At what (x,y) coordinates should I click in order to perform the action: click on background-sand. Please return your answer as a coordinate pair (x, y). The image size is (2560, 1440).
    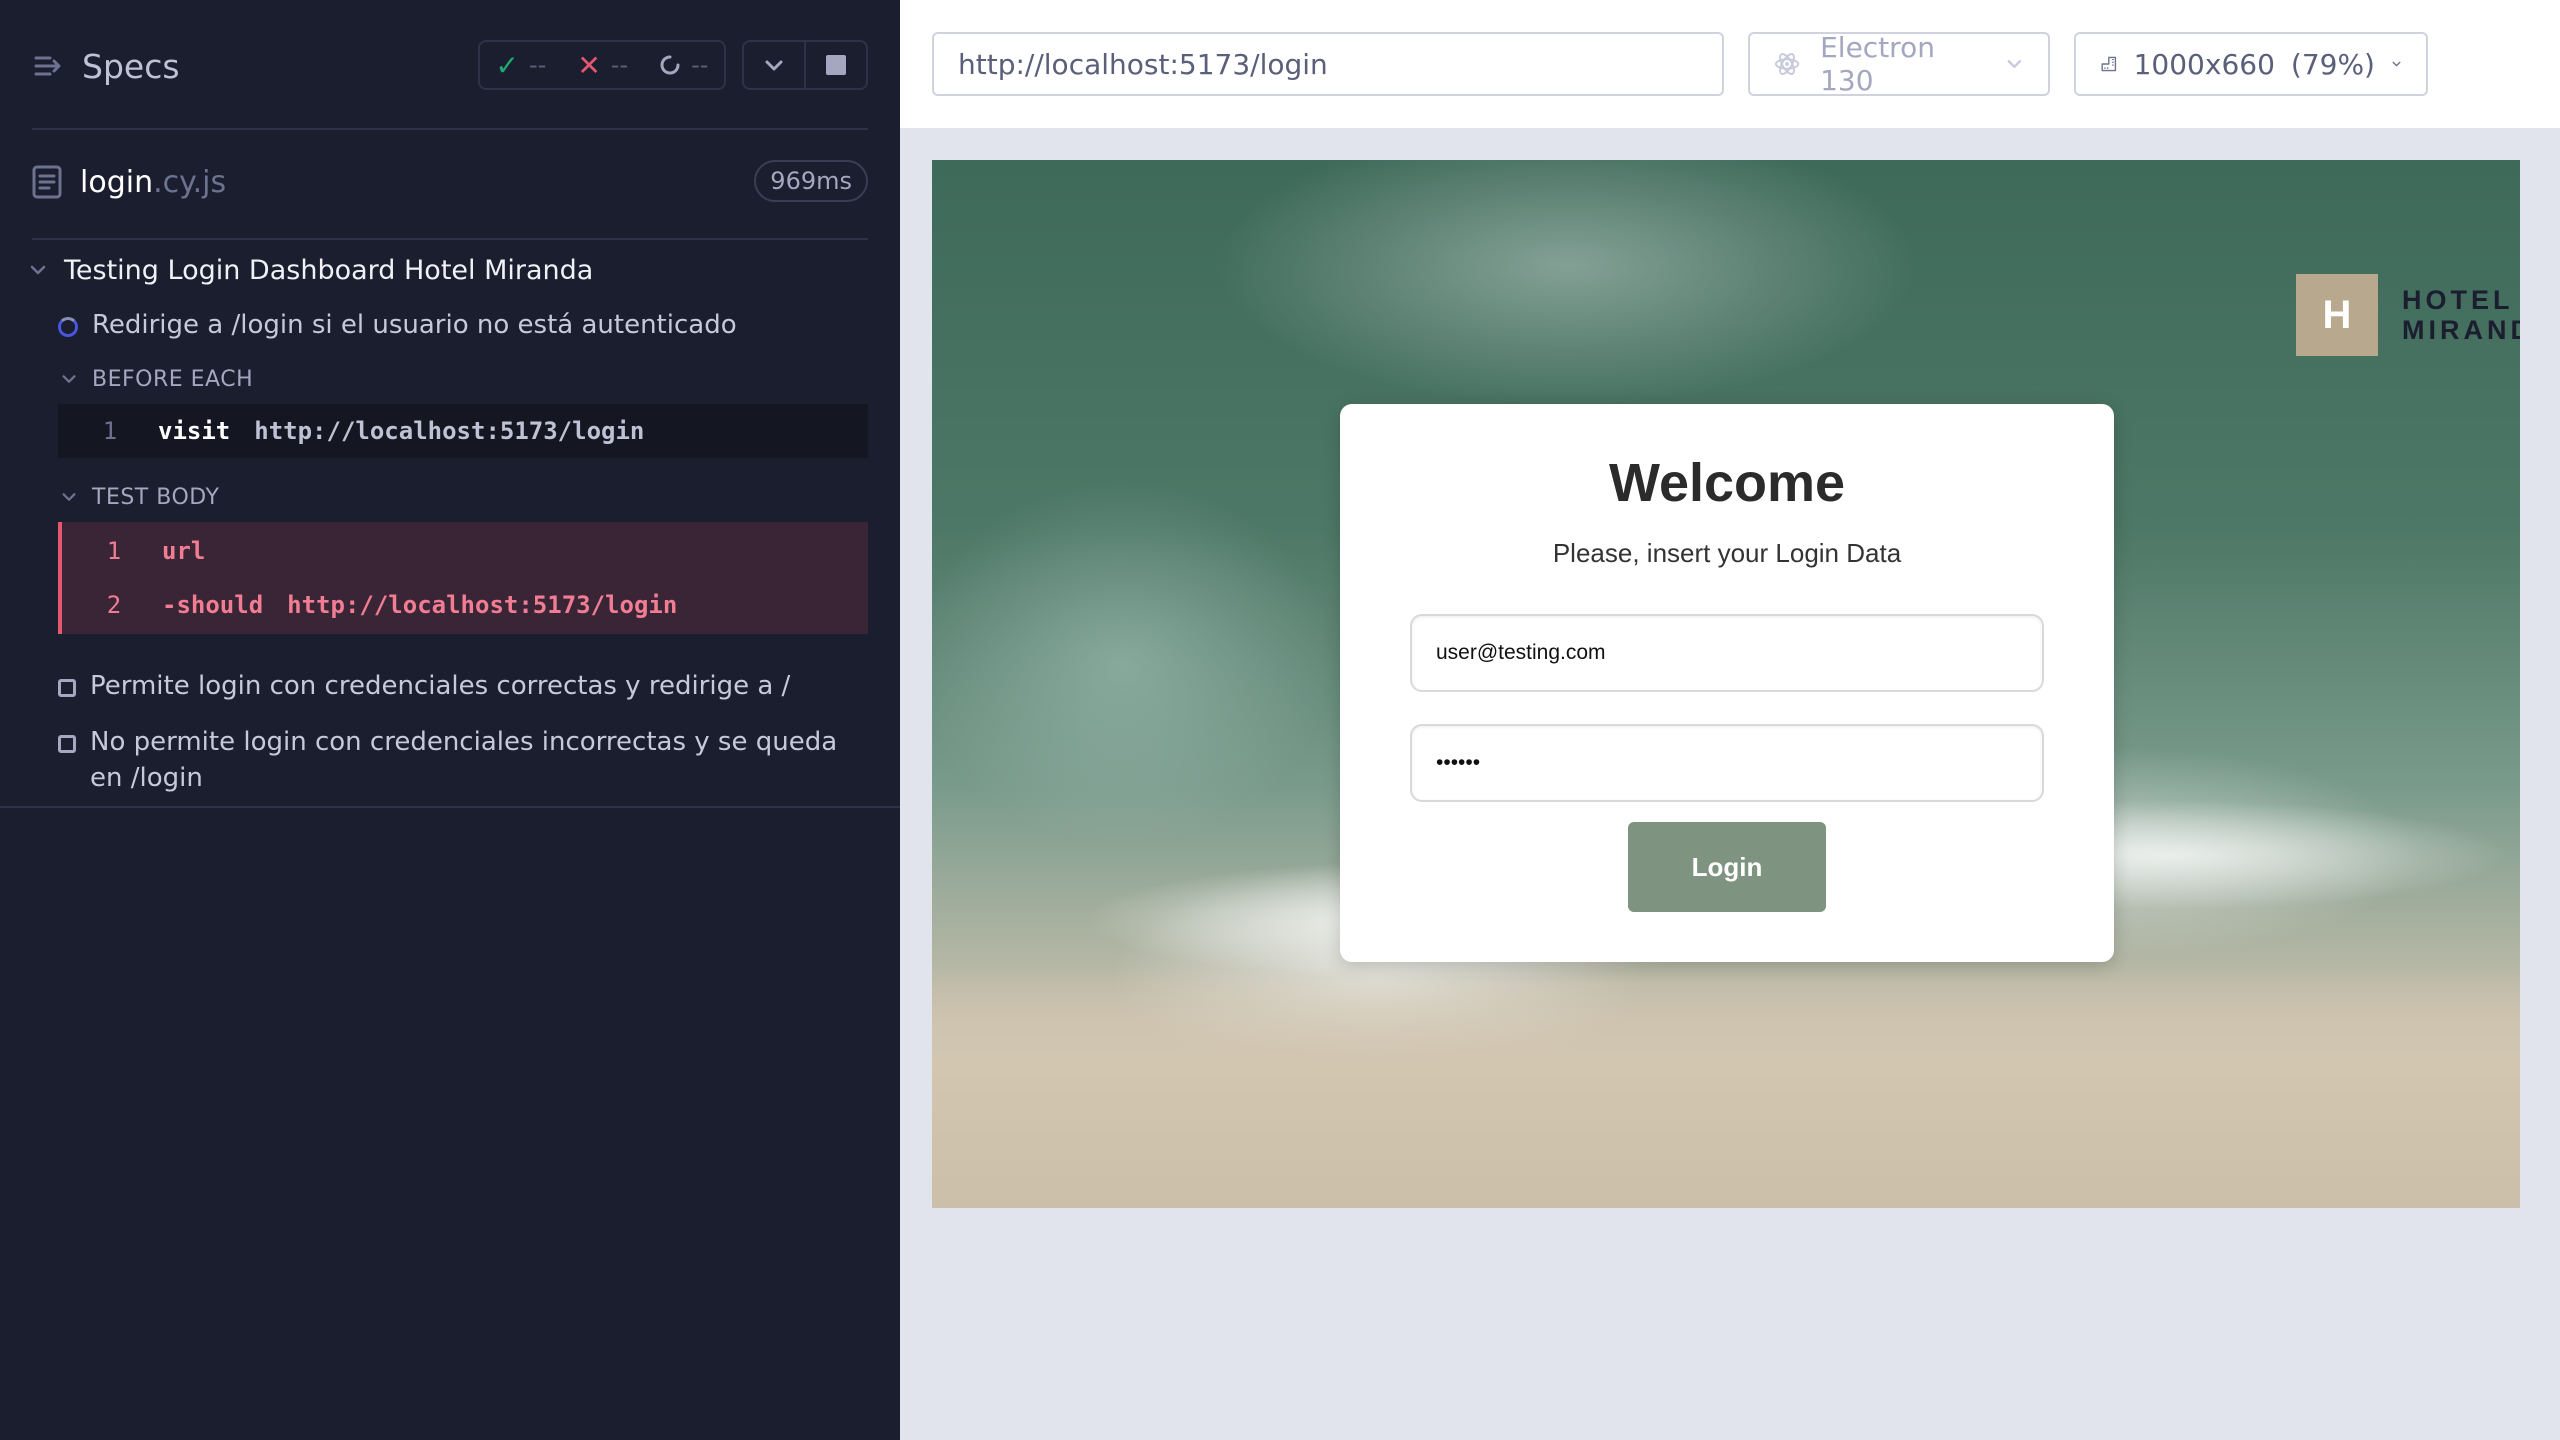
    Looking at the image, I should click on (1726, 1088).